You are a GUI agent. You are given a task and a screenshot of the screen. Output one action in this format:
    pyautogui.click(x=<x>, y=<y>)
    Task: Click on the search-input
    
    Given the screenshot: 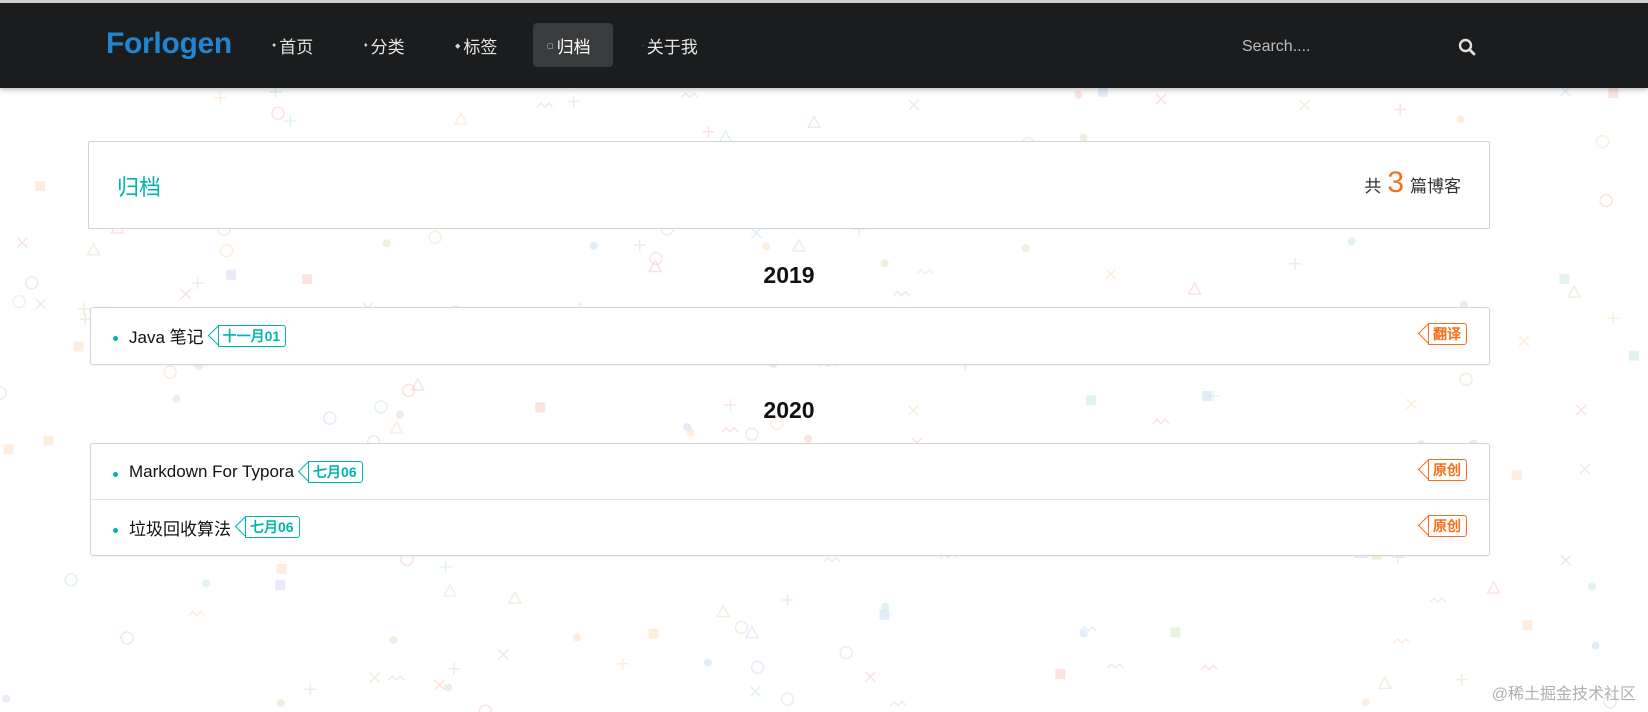 What is the action you would take?
    pyautogui.click(x=1351, y=47)
    